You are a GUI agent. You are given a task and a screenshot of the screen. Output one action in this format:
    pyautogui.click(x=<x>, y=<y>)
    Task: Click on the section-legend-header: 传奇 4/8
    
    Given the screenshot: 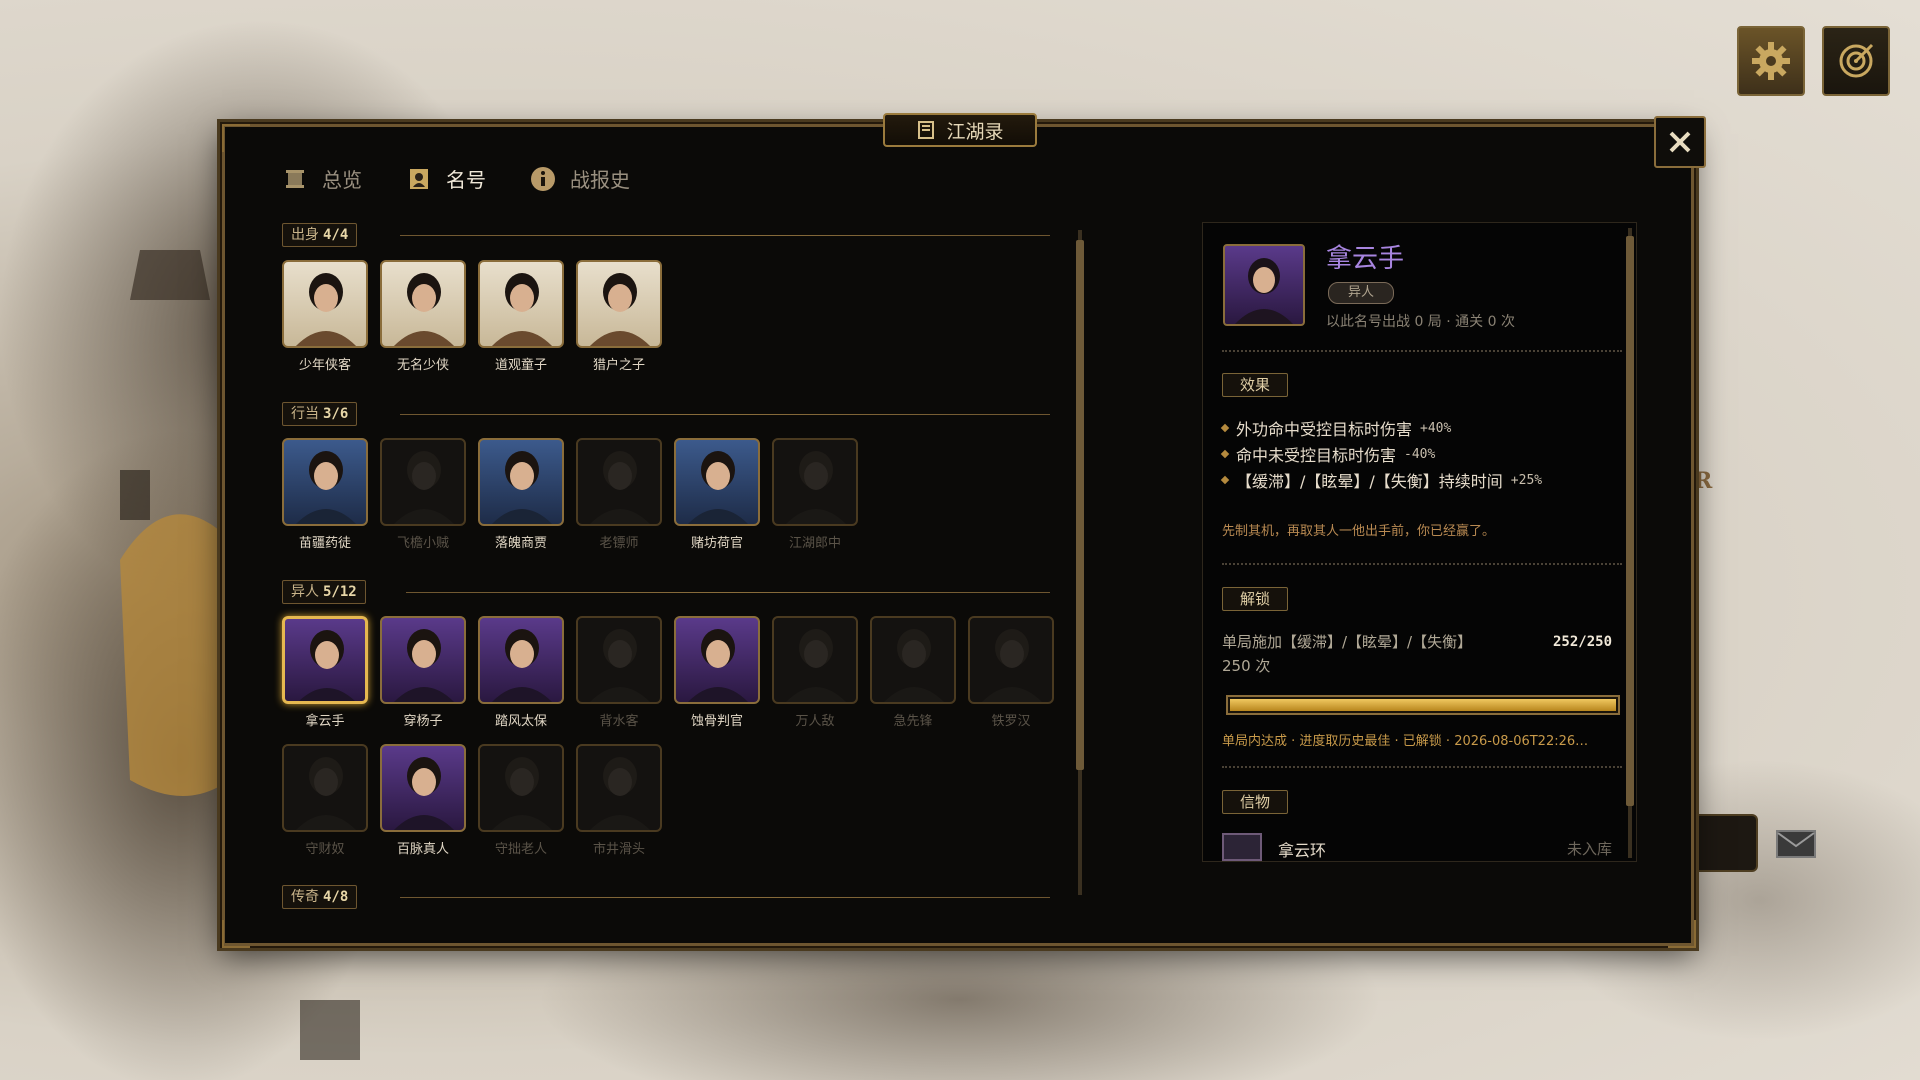 What is the action you would take?
    pyautogui.click(x=320, y=897)
    